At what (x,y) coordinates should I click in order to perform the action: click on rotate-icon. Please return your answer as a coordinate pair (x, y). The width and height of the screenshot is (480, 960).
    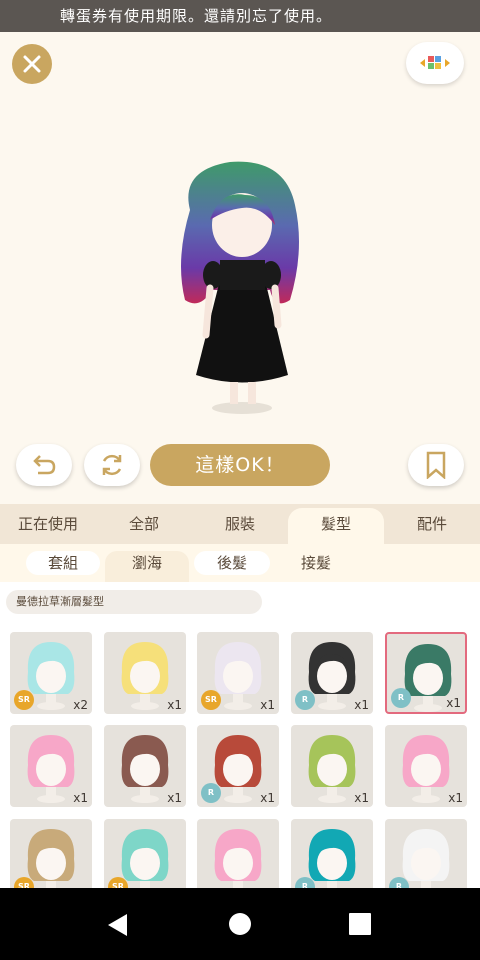
    Looking at the image, I should click on (112, 465).